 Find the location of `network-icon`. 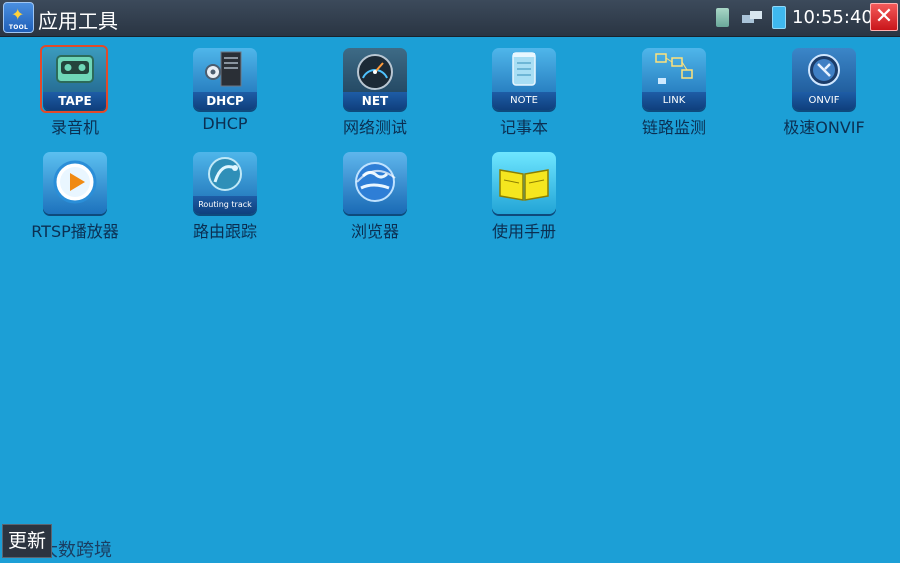

network-icon is located at coordinates (752, 17).